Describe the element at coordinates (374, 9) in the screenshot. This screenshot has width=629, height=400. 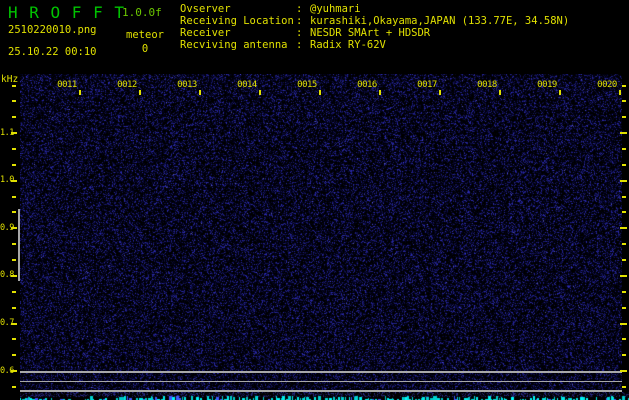
I see `info-row-observer: Ovserver: @yuhmari` at that location.